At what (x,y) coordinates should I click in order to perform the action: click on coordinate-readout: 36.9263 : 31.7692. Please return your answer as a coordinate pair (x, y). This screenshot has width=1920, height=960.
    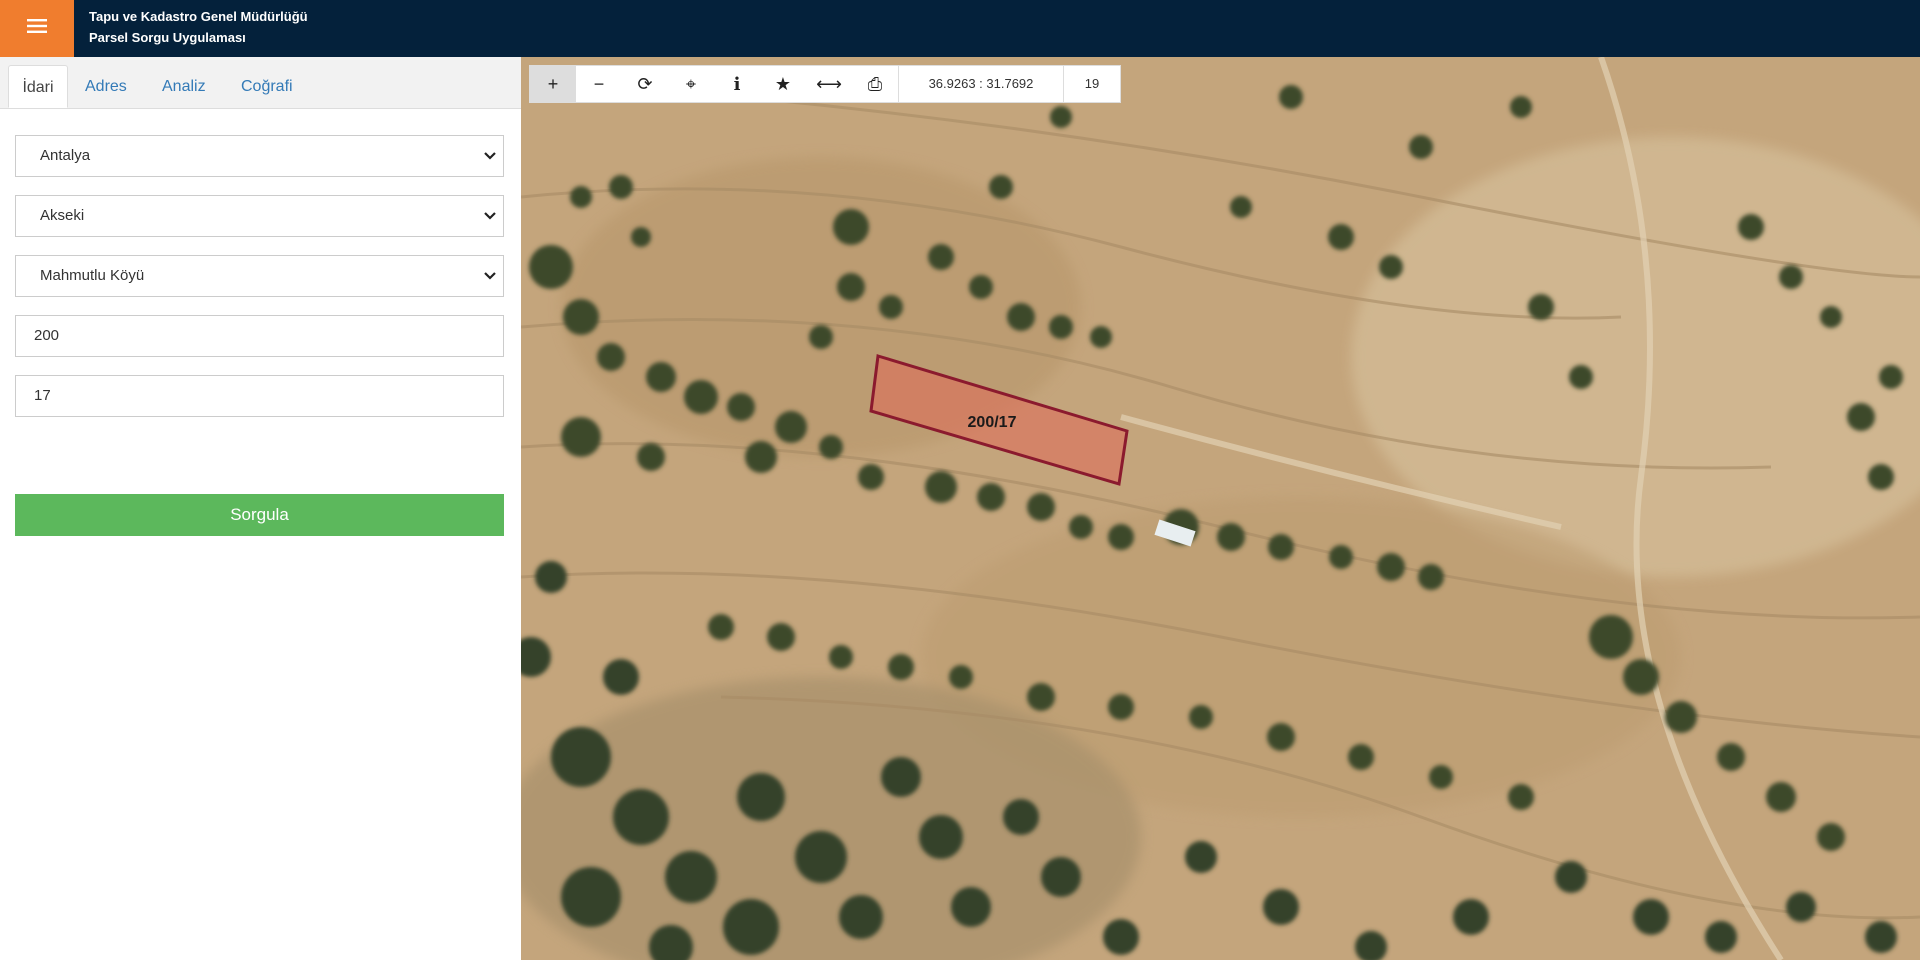
    Looking at the image, I should click on (980, 84).